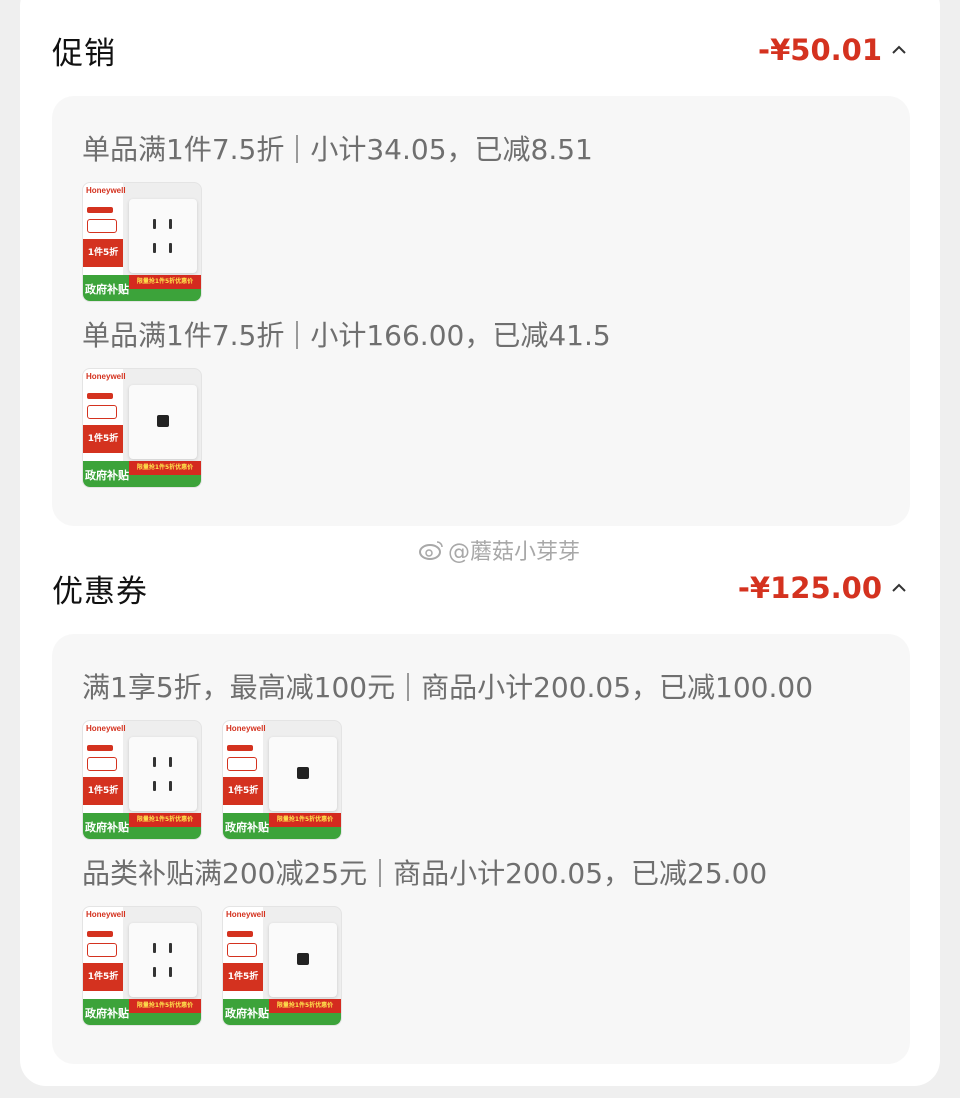 This screenshot has height=1098, width=960. I want to click on watermark-text: @蘑菇小芽芽, so click(514, 552).